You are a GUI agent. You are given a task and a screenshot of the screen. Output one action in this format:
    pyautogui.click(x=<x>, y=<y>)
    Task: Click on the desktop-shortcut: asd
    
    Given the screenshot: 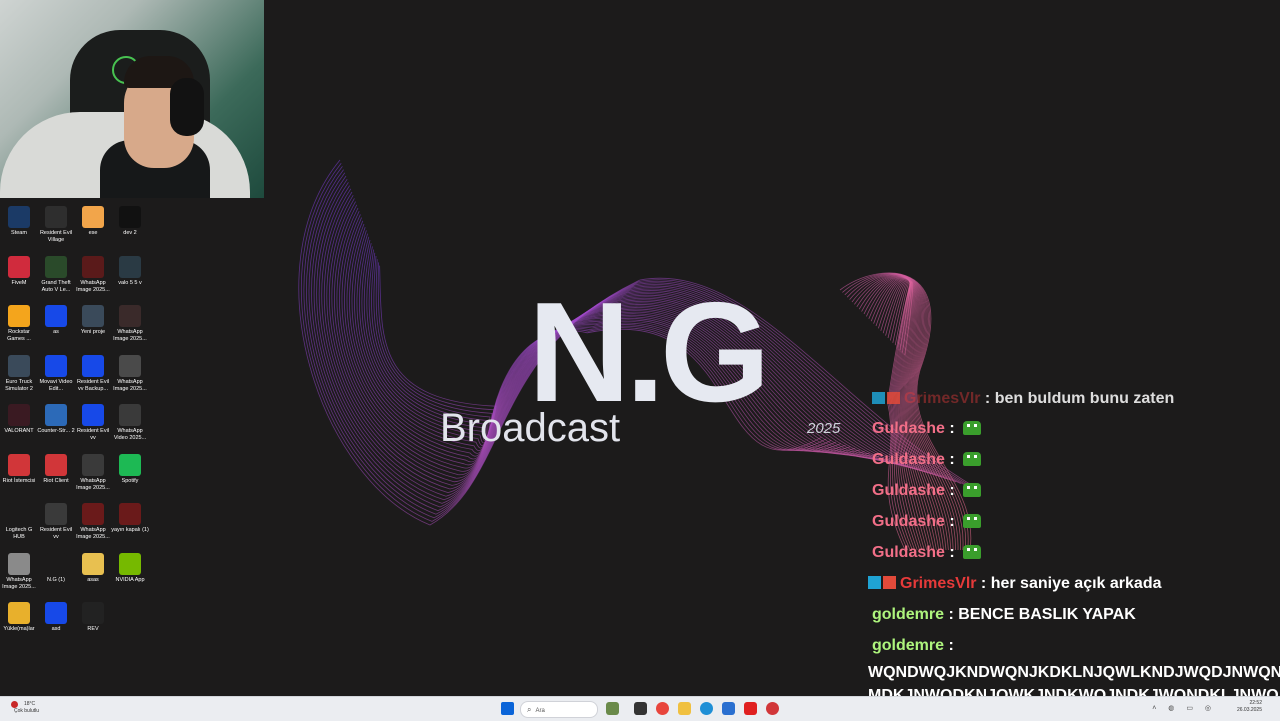 What is the action you would take?
    pyautogui.click(x=56, y=617)
    